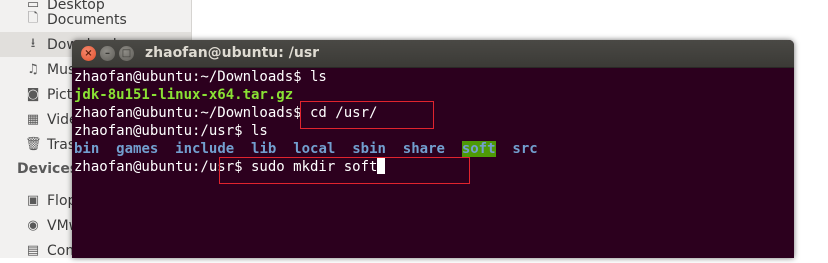 This screenshot has height=263, width=828. I want to click on terminal-titlebar: × – □ zhaofan@ubuntu: /usr, so click(433, 54).